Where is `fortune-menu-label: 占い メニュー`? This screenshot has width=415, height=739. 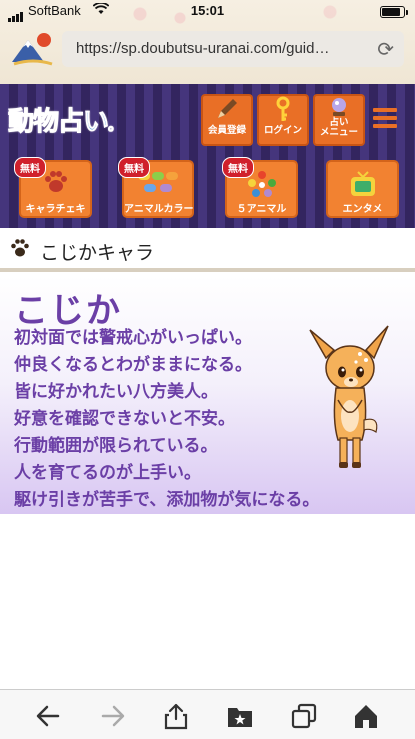
fortune-menu-label: 占い メニュー is located at coordinates (338, 127).